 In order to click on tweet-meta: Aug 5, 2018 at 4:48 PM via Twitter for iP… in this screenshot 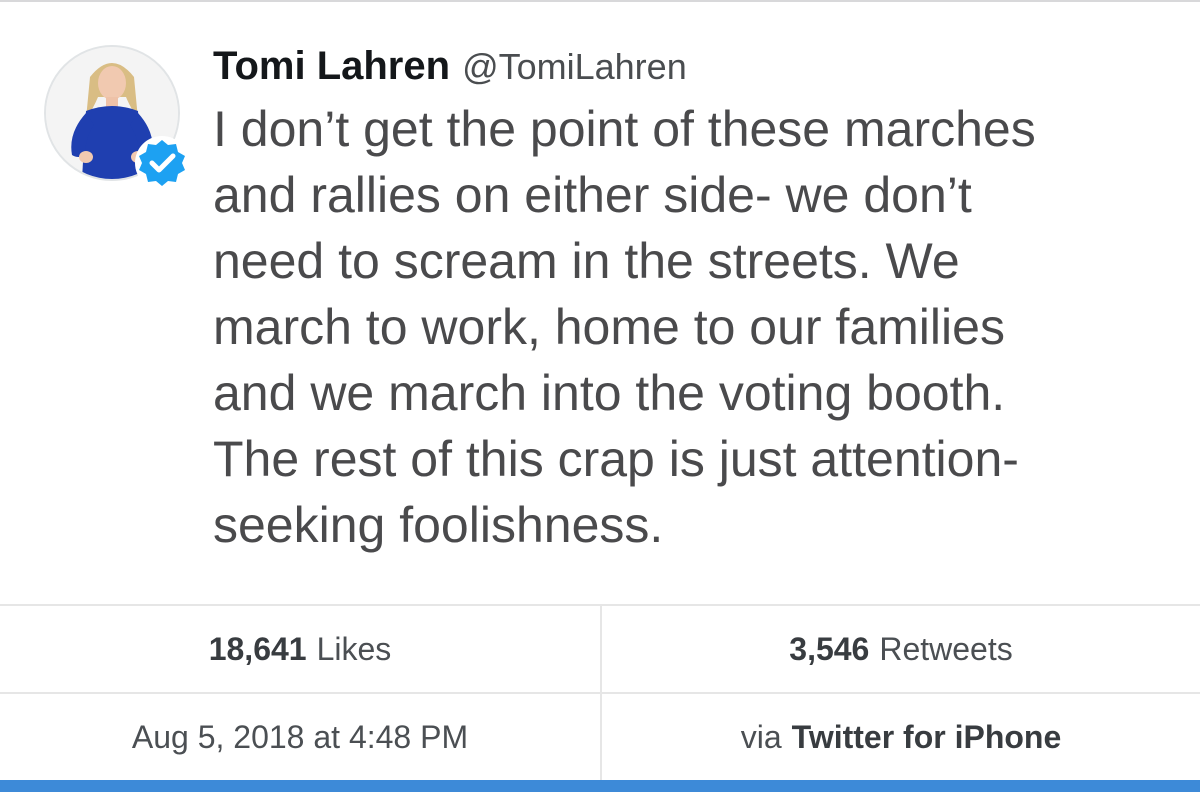, I will do `click(600, 736)`.